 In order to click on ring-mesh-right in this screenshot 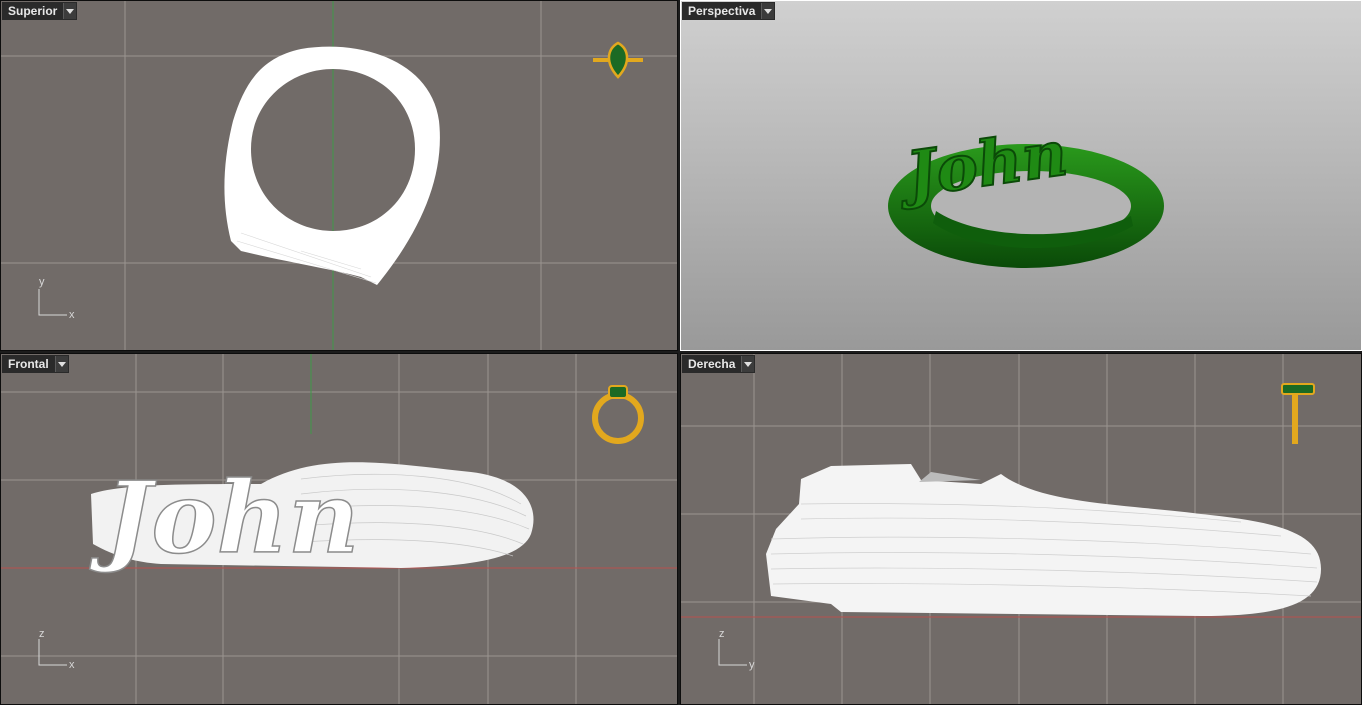, I will do `click(1043, 540)`.